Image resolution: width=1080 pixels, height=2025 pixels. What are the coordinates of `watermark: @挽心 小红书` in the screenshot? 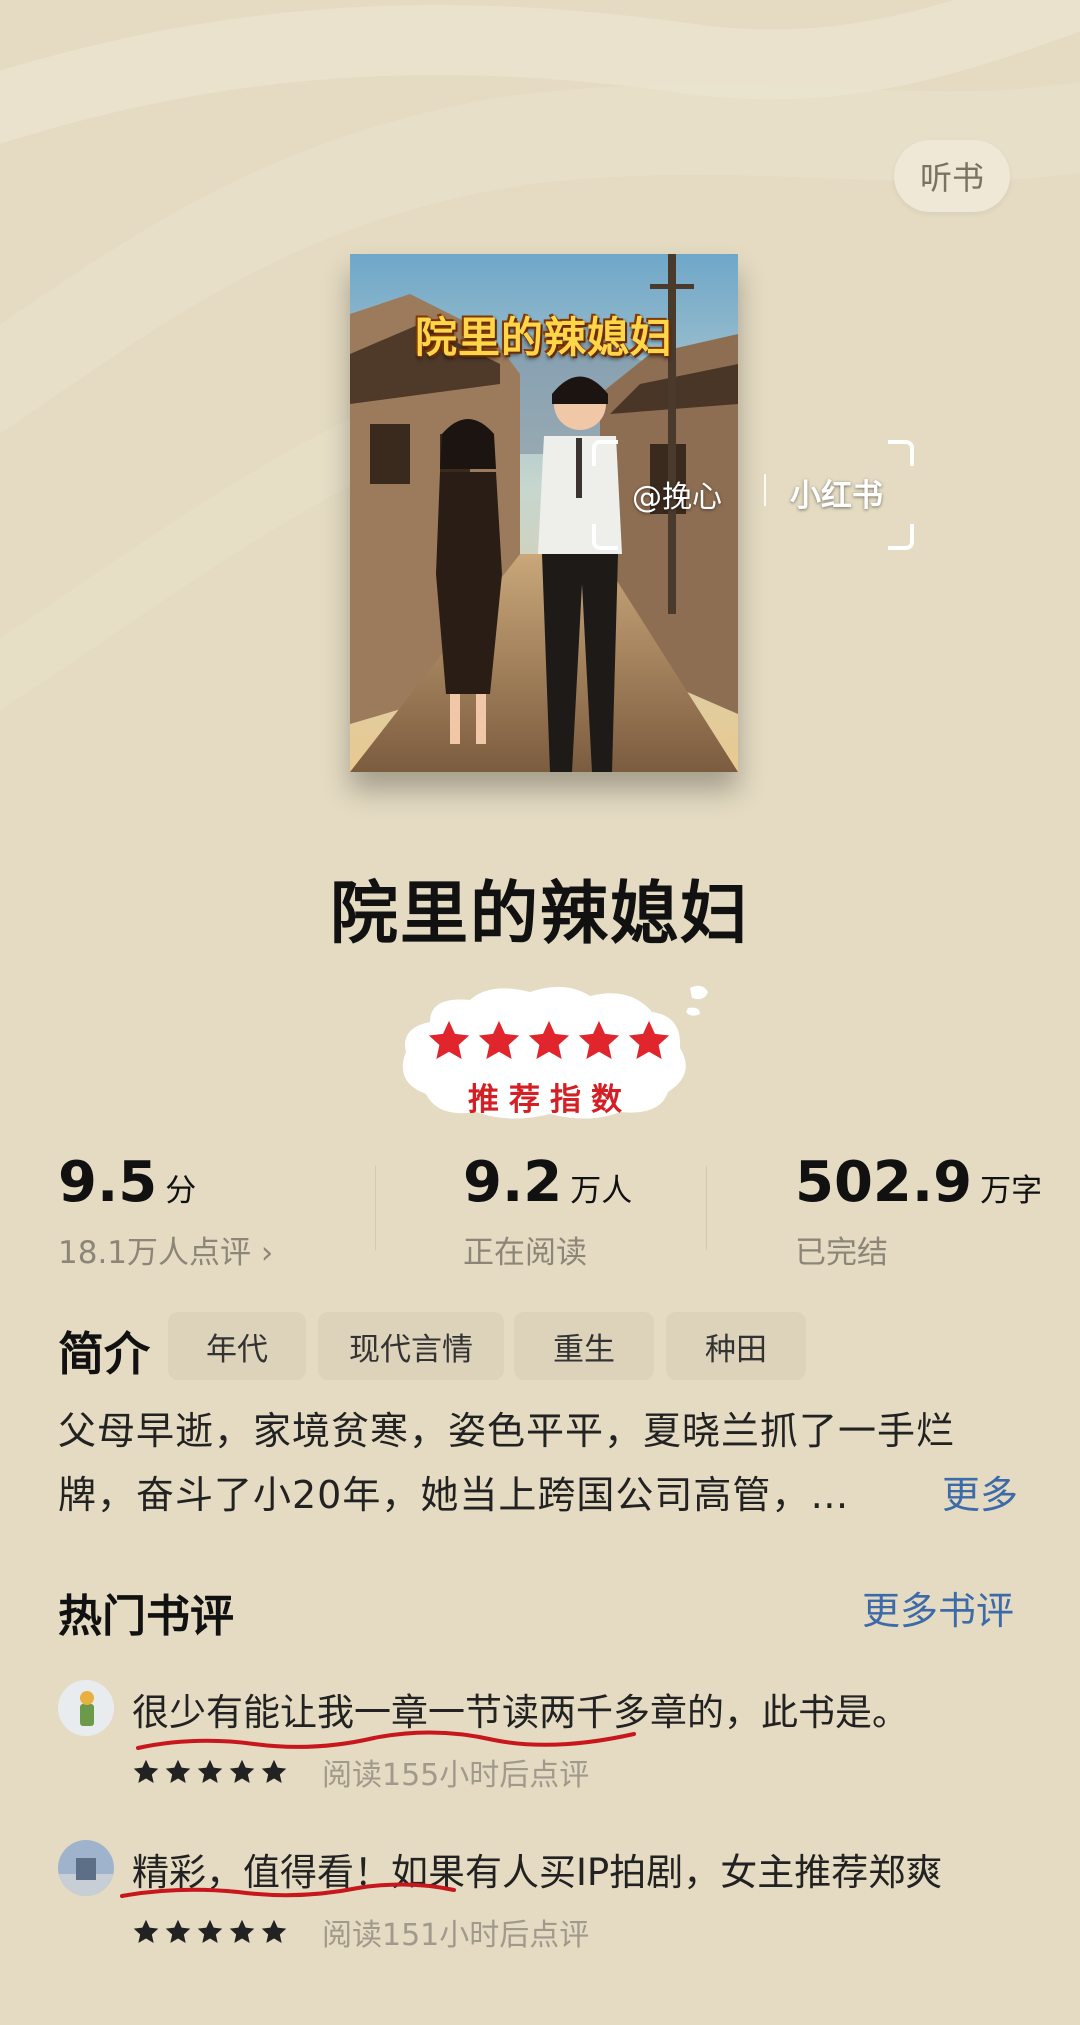 It's located at (753, 495).